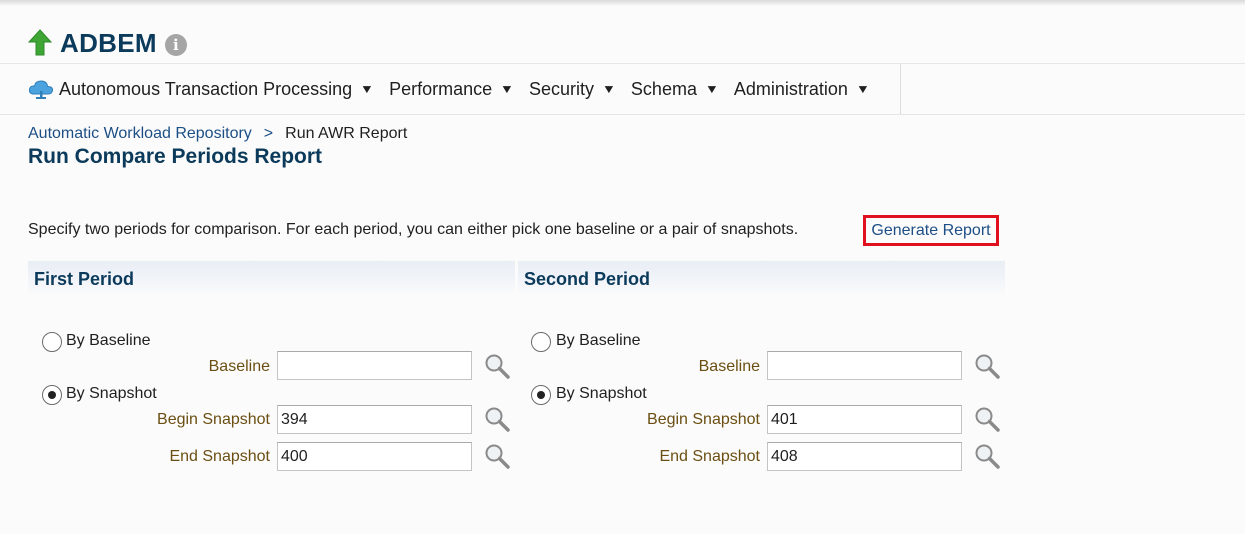 Image resolution: width=1245 pixels, height=534 pixels. Describe the element at coordinates (41, 89) in the screenshot. I see `cloud-icon` at that location.